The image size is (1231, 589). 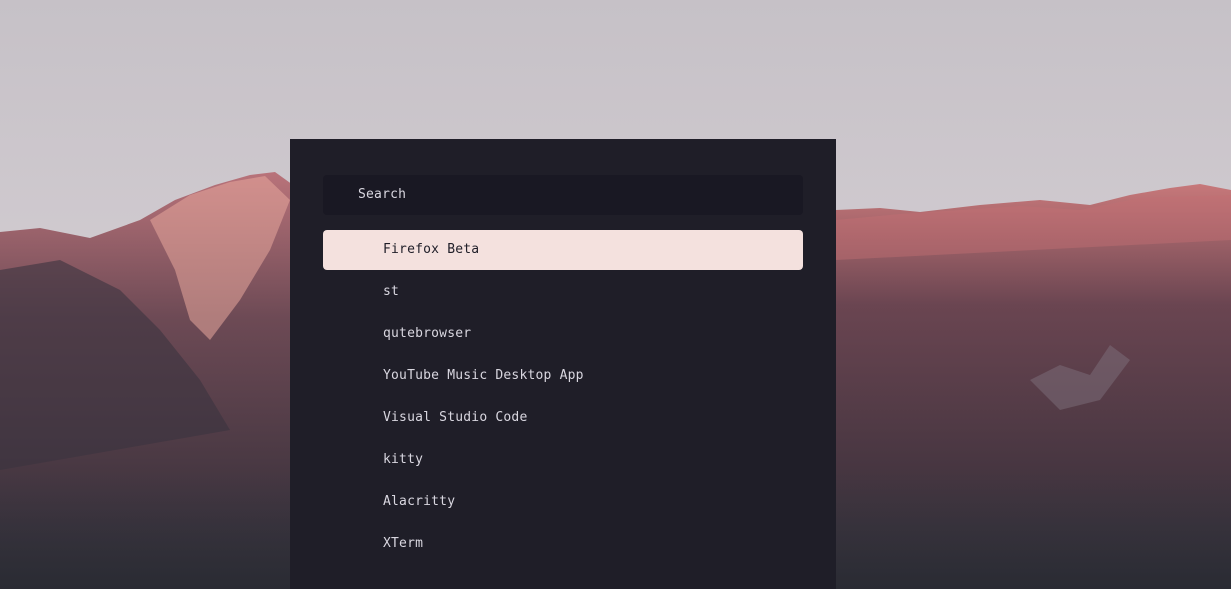 What do you see at coordinates (367, 418) in the screenshot?
I see `vscode-icon` at bounding box center [367, 418].